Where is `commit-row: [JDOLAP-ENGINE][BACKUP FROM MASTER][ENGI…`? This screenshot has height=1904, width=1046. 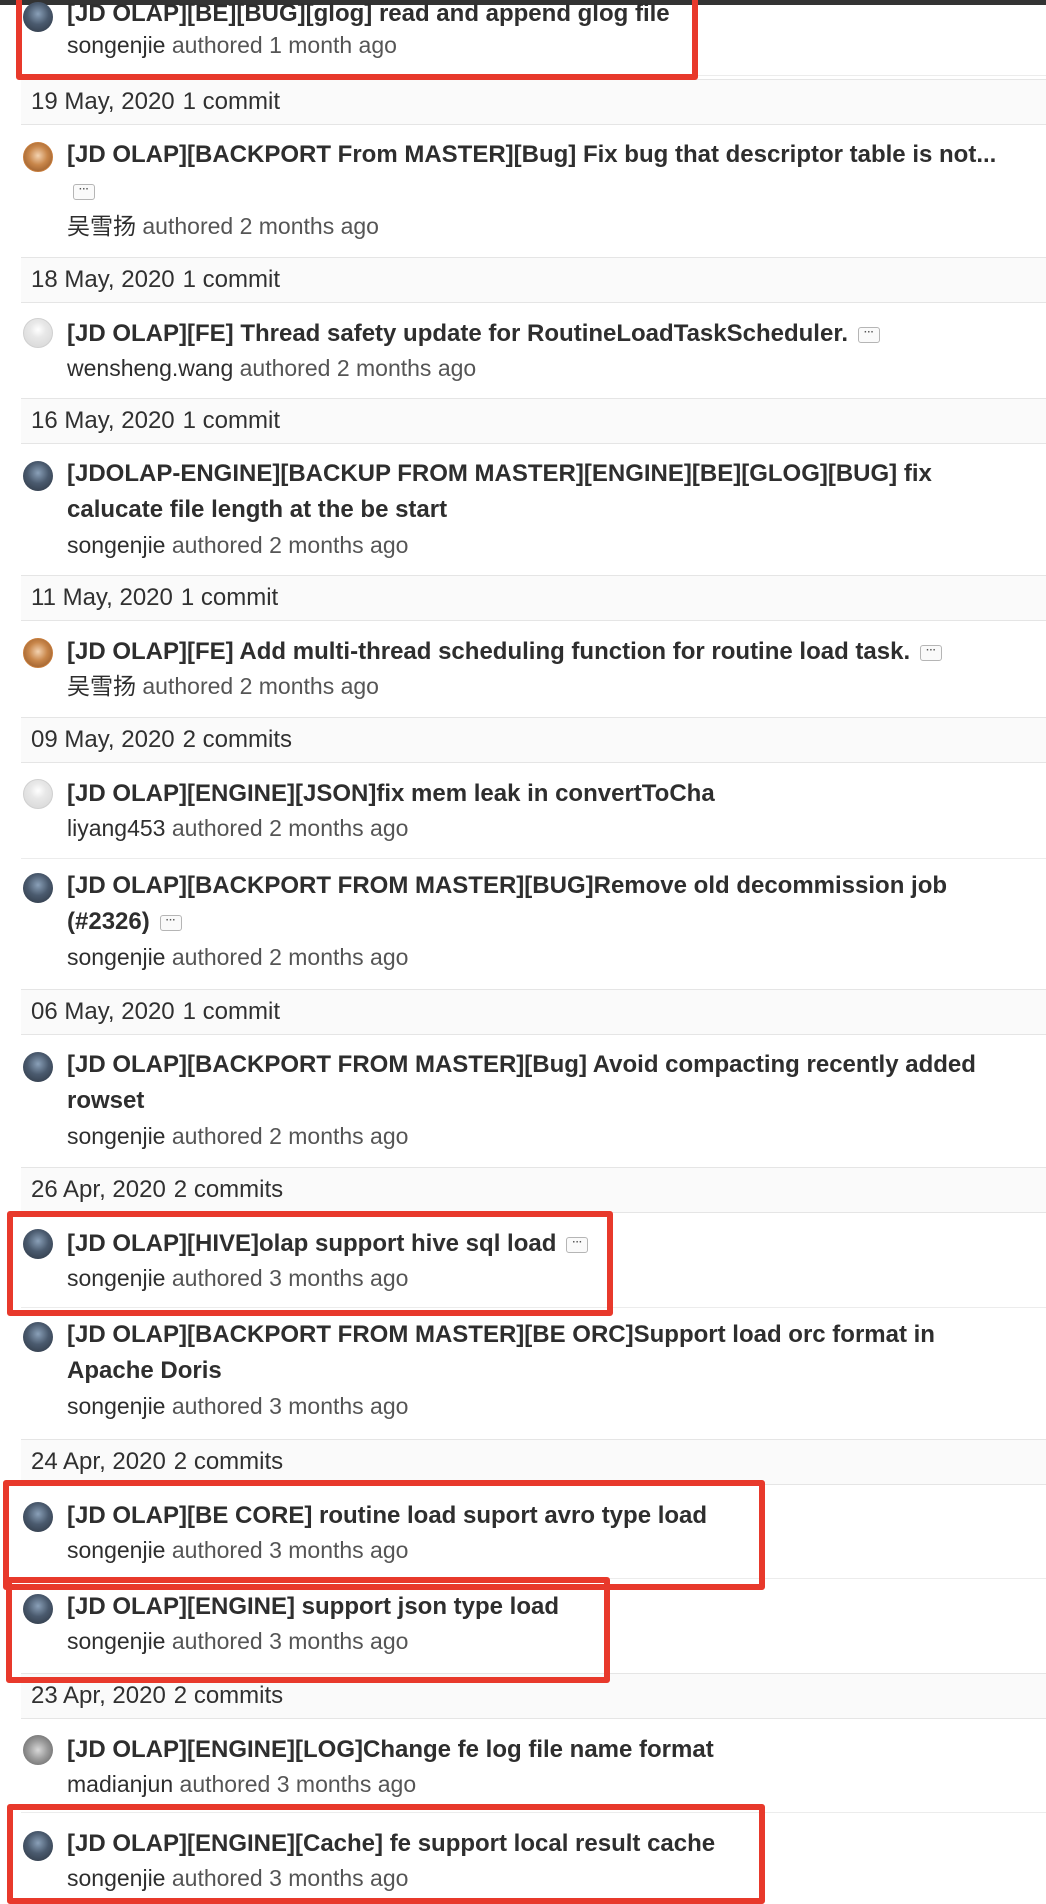 commit-row: [JDOLAP-ENGINE][BACKUP FROM MASTER][ENGI… is located at coordinates (533, 509).